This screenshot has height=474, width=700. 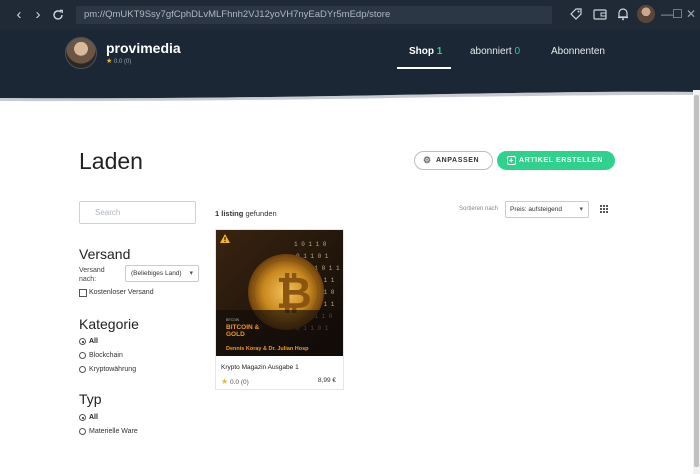 I want to click on type-title: Typ, so click(x=90, y=399).